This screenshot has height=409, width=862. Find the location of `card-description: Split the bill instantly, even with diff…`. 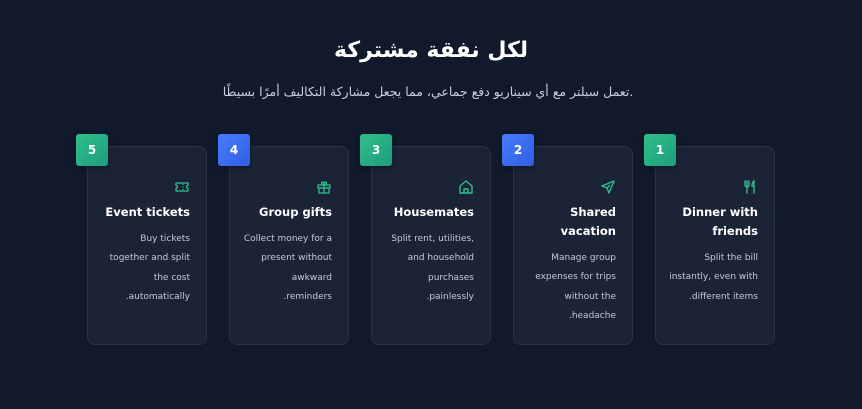

card-description: Split the bill instantly, even with diff… is located at coordinates (713, 277).